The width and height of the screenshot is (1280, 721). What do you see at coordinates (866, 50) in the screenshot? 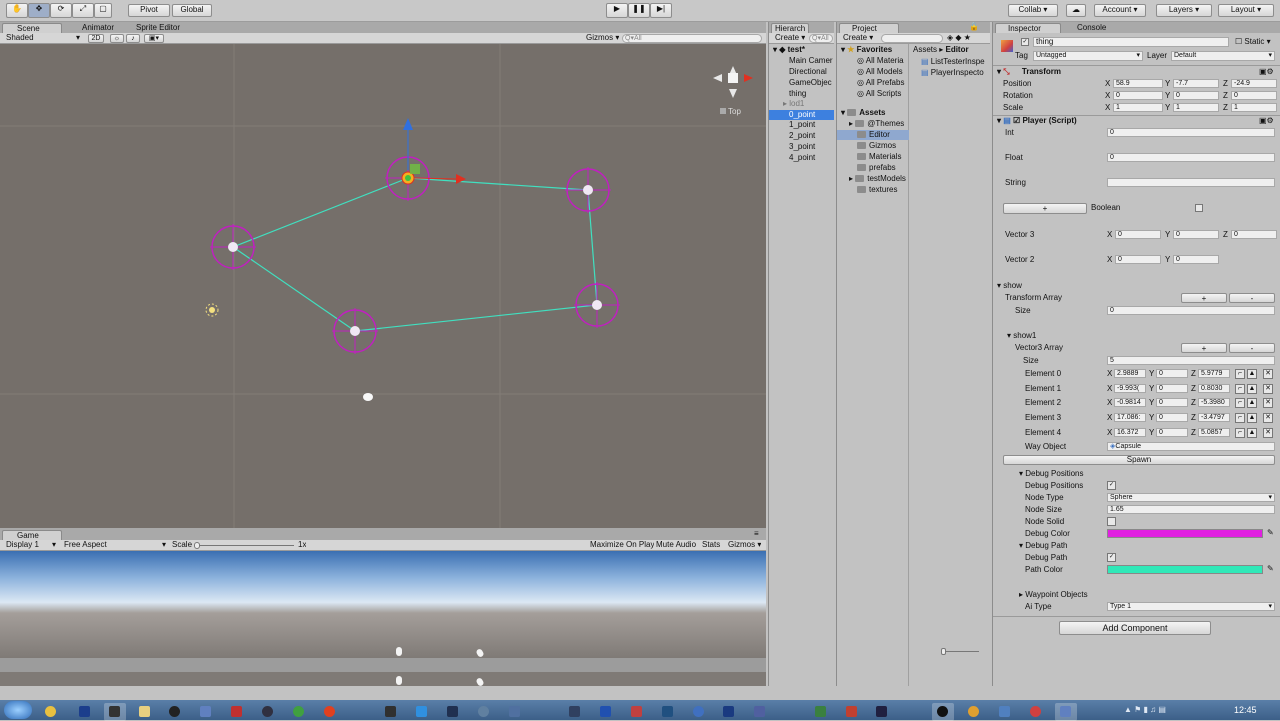
I see `favorites-header: ▾ ★ Favorites` at bounding box center [866, 50].